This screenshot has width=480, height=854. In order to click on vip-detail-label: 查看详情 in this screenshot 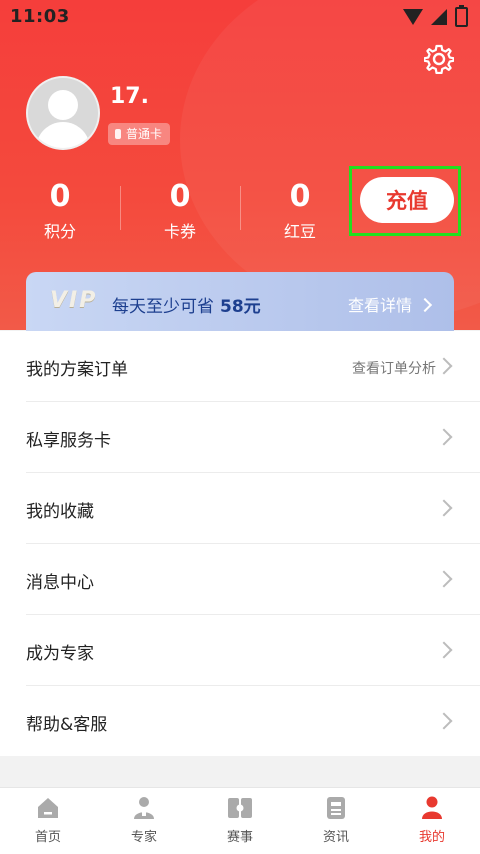, I will do `click(379, 305)`.